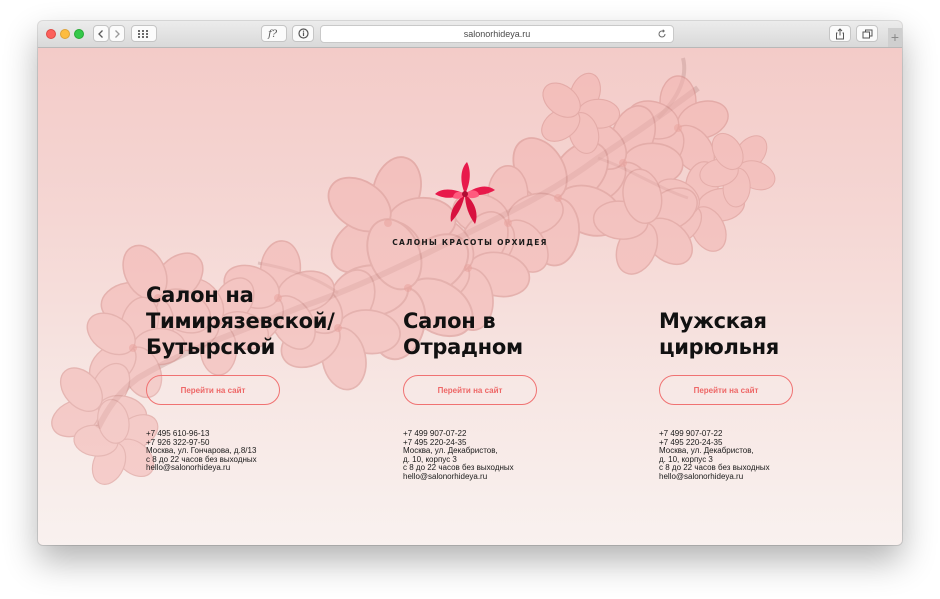 Image resolution: width=940 pixels, height=599 pixels. Describe the element at coordinates (719, 334) in the screenshot. I see `salon-title-3: Мужская цирюльня` at that location.